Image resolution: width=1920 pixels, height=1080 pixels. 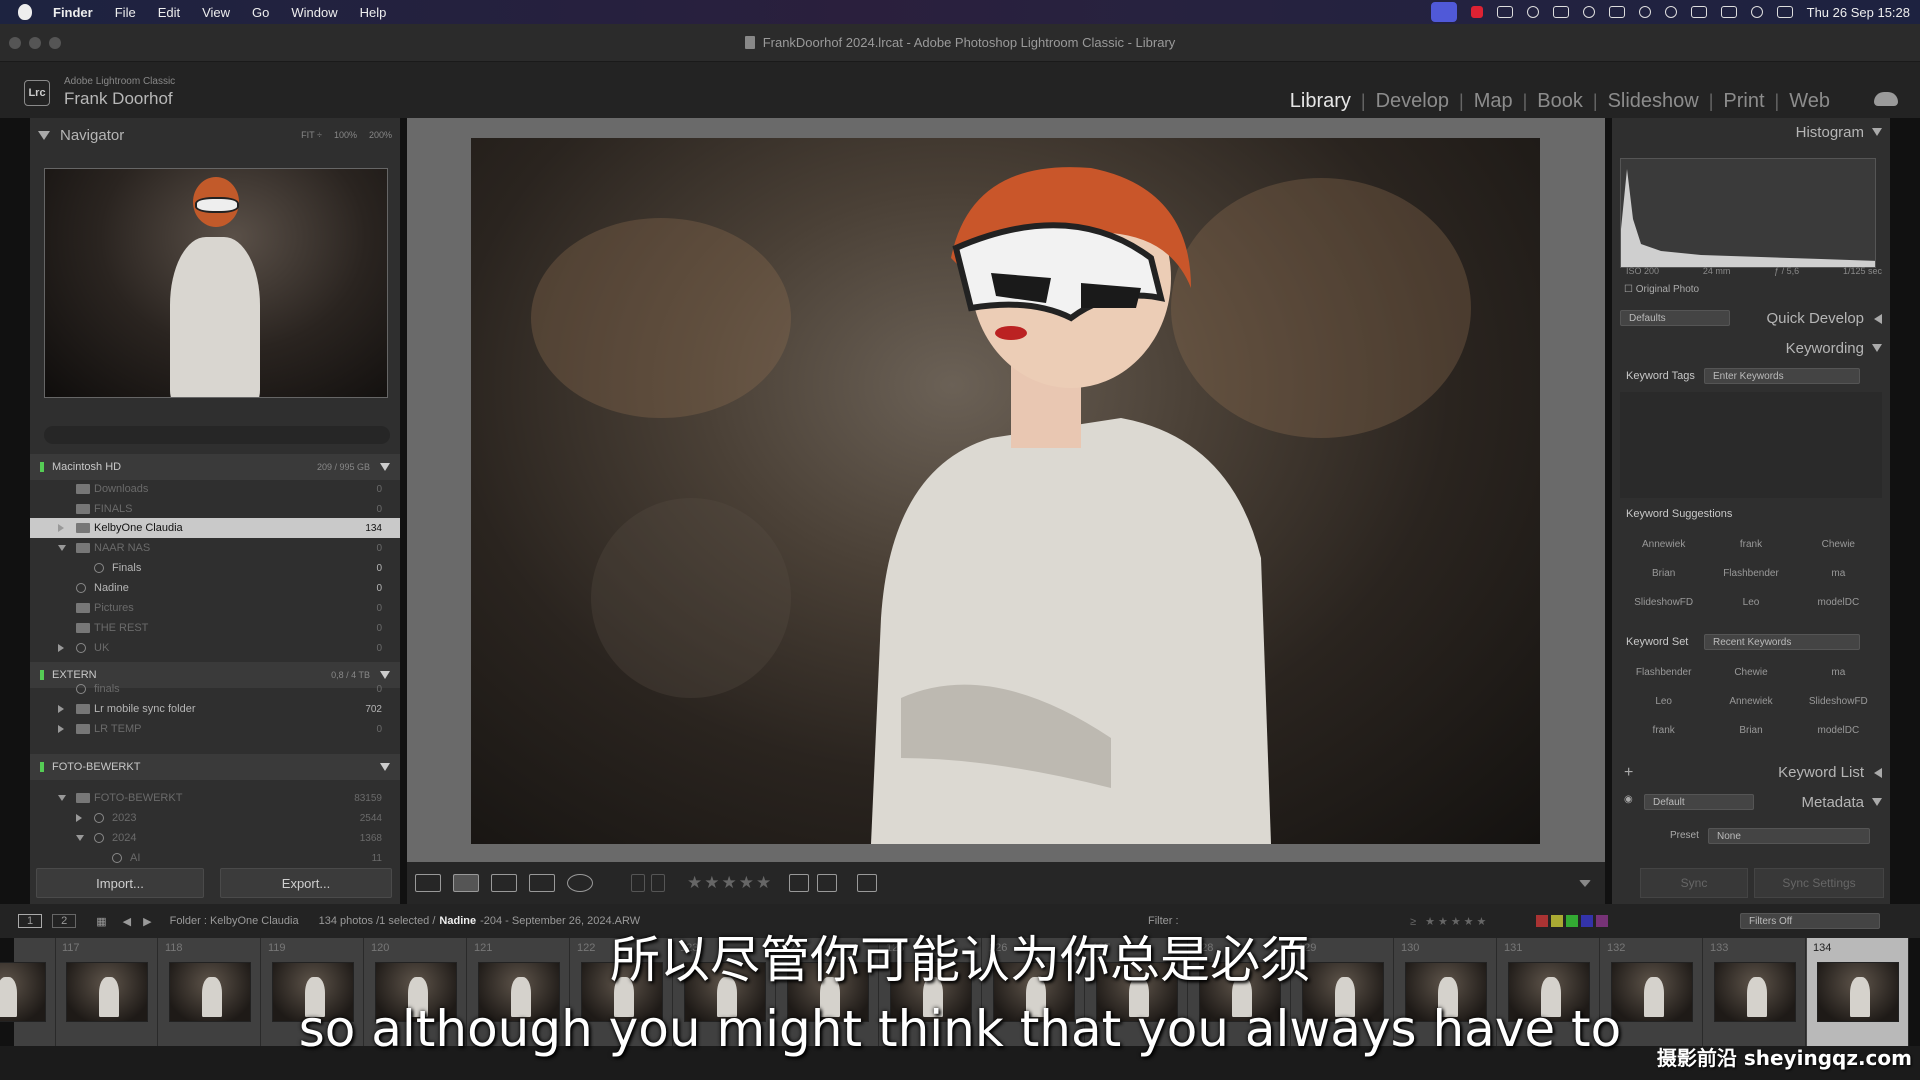 What do you see at coordinates (215, 858) in the screenshot?
I see `folder-row: AI 11` at bounding box center [215, 858].